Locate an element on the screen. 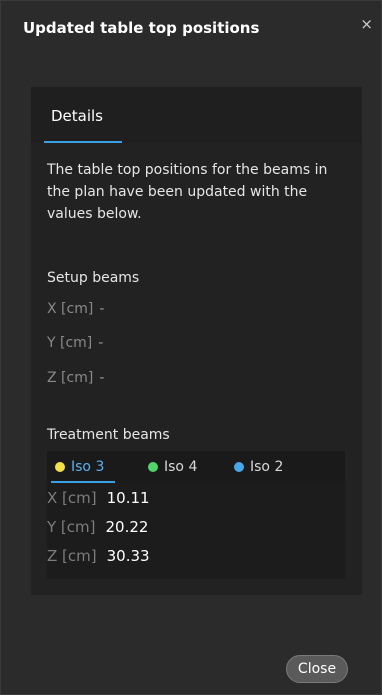 The height and width of the screenshot is (695, 382). tab-iso-3: Iso 3 is located at coordinates (79, 467).